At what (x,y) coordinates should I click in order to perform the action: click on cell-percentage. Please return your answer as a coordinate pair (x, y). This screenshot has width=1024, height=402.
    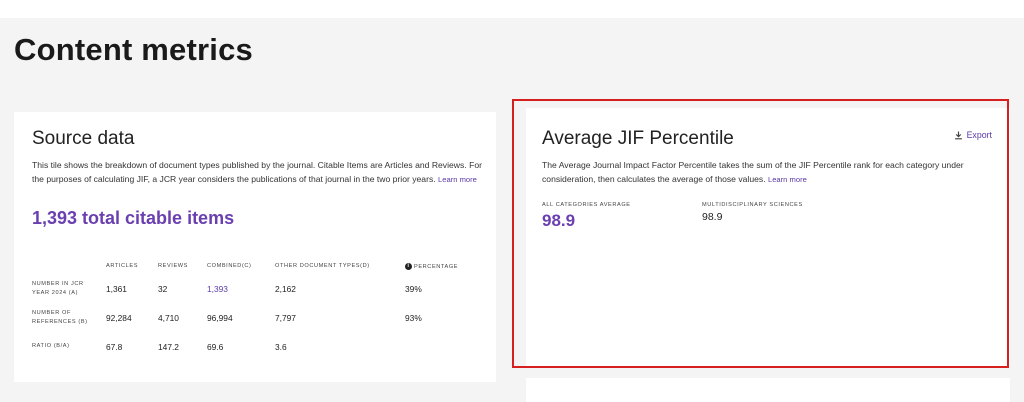
    Looking at the image, I should click on (445, 346).